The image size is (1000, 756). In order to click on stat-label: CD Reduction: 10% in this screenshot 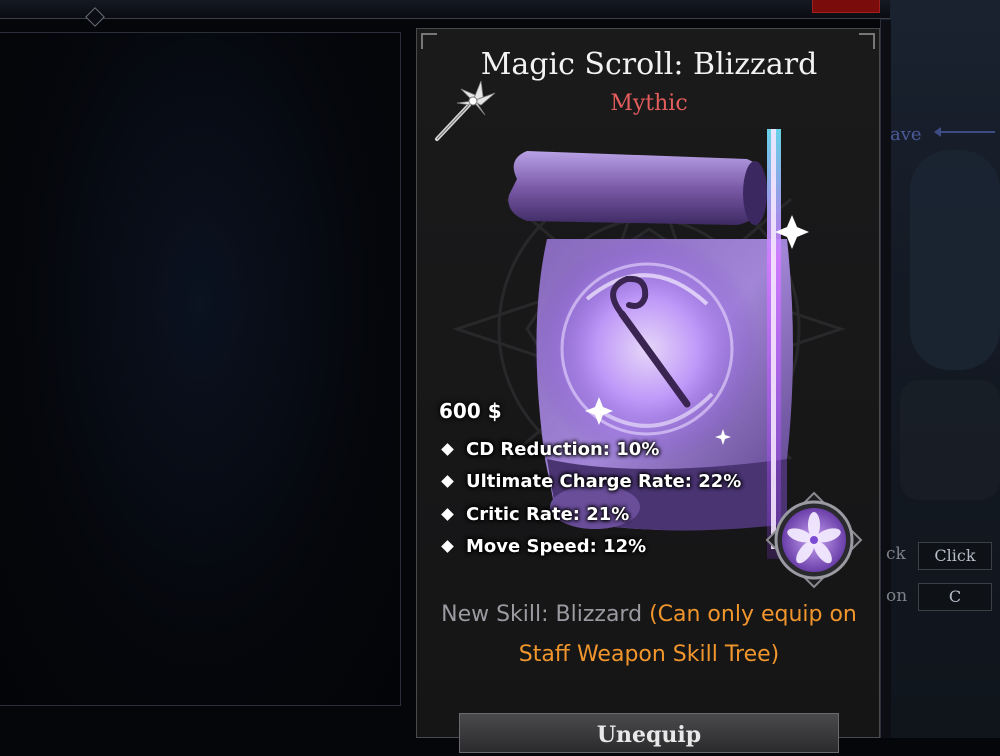, I will do `click(563, 449)`.